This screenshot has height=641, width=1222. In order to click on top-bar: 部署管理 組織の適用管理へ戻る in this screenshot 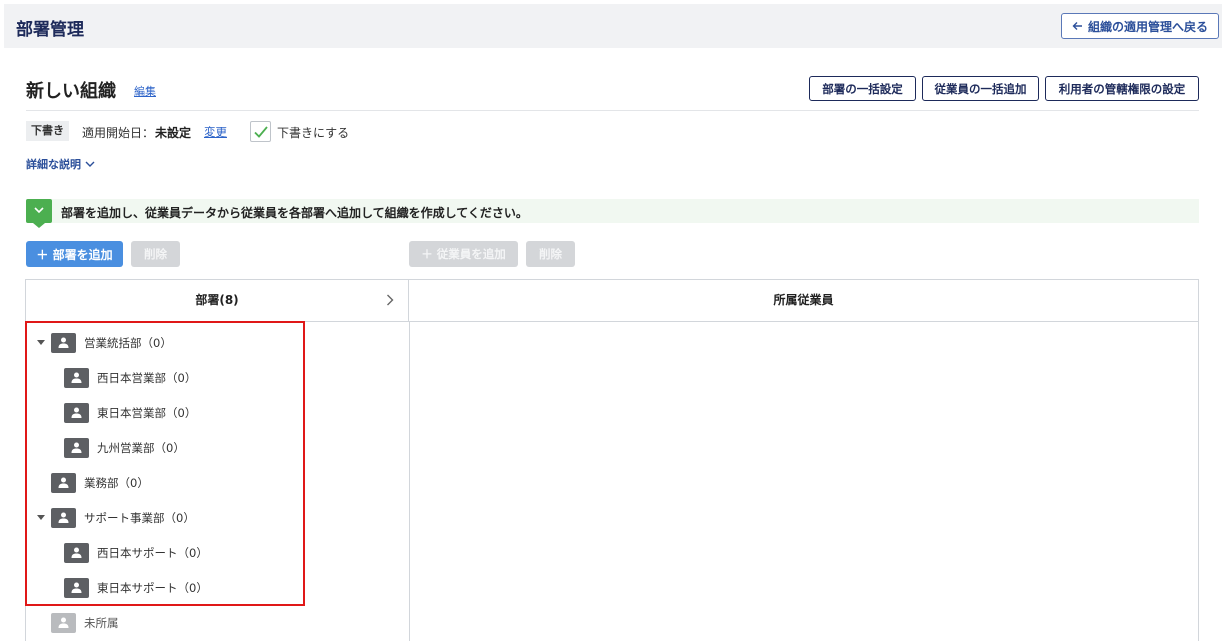, I will do `click(613, 26)`.